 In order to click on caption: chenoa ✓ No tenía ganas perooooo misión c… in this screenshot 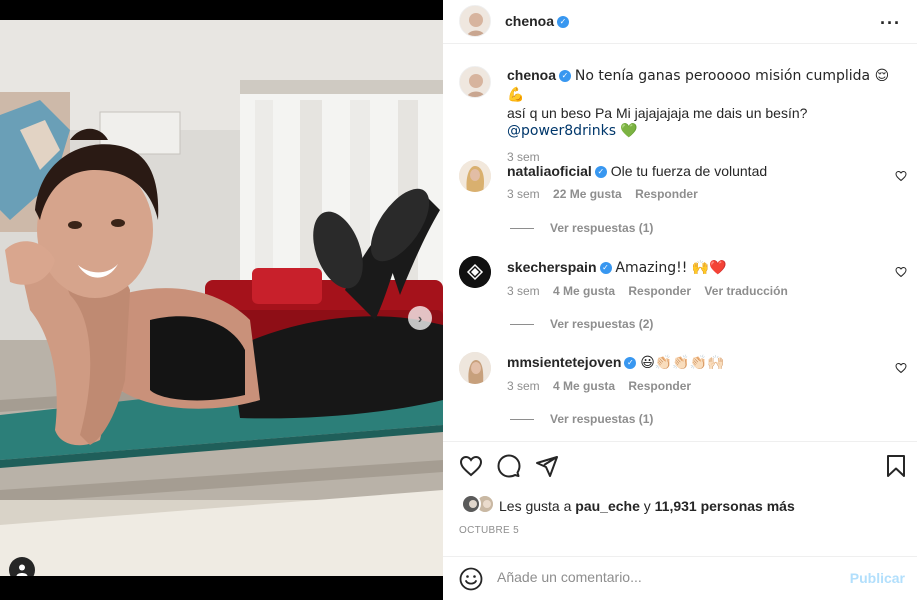, I will do `click(702, 115)`.